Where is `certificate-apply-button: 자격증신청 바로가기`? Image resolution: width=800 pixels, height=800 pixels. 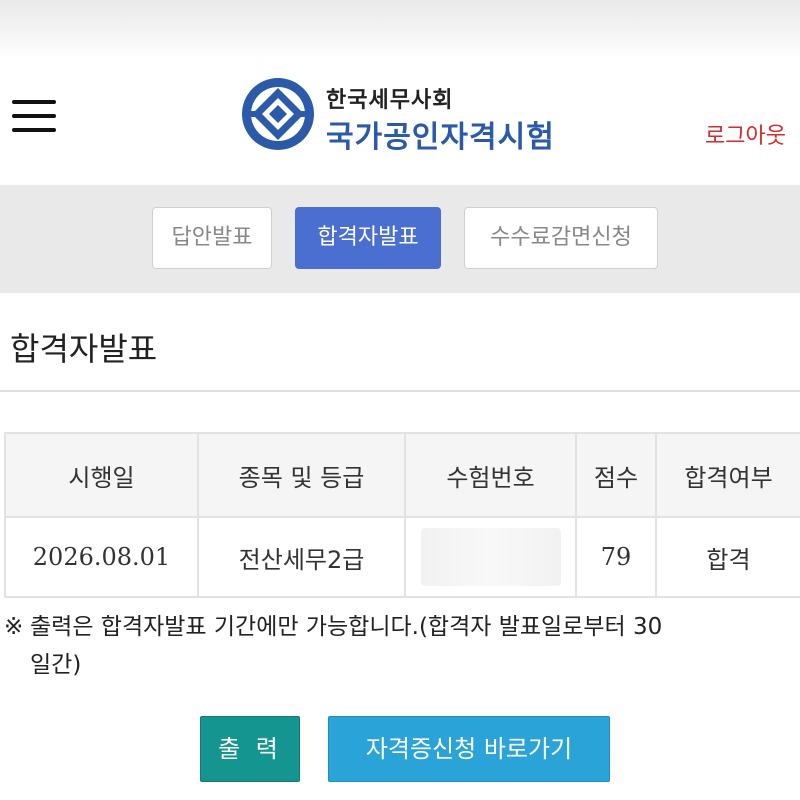 certificate-apply-button: 자격증신청 바로가기 is located at coordinates (469, 749).